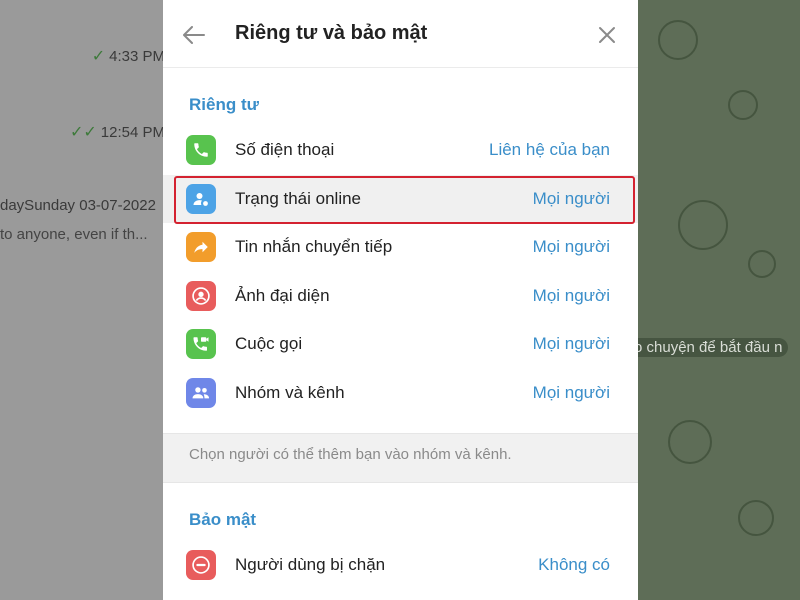  Describe the element at coordinates (224, 104) in the screenshot. I see `privacy-section-title: Riêng tư` at that location.